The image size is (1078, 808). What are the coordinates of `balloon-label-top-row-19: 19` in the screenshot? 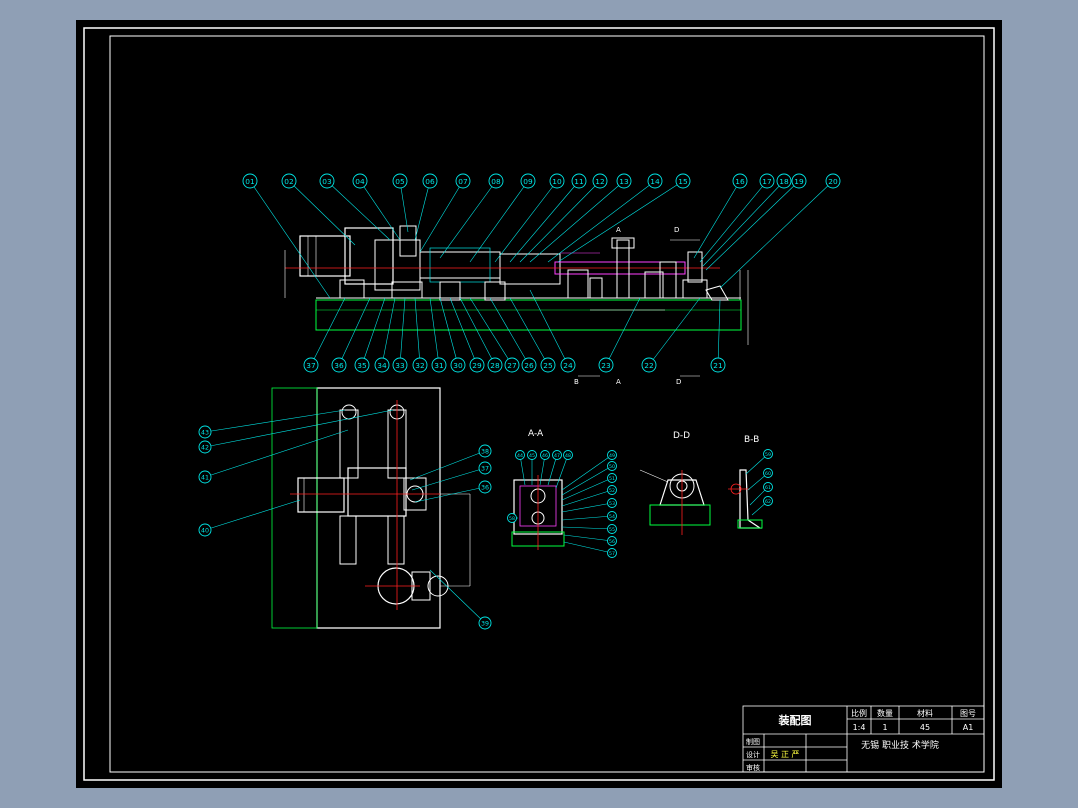 It's located at (799, 181).